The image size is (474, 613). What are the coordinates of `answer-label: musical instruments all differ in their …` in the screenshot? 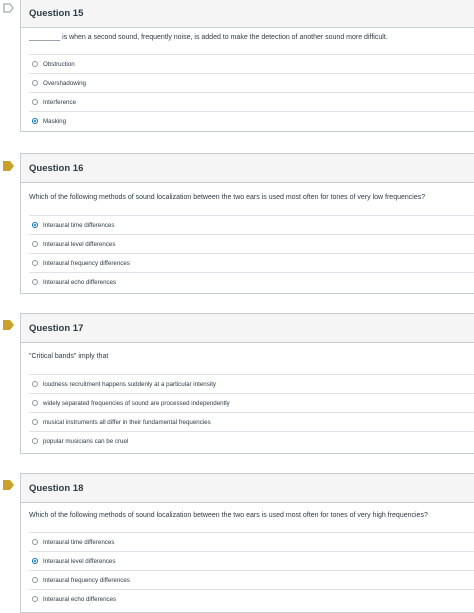 It's located at (127, 422).